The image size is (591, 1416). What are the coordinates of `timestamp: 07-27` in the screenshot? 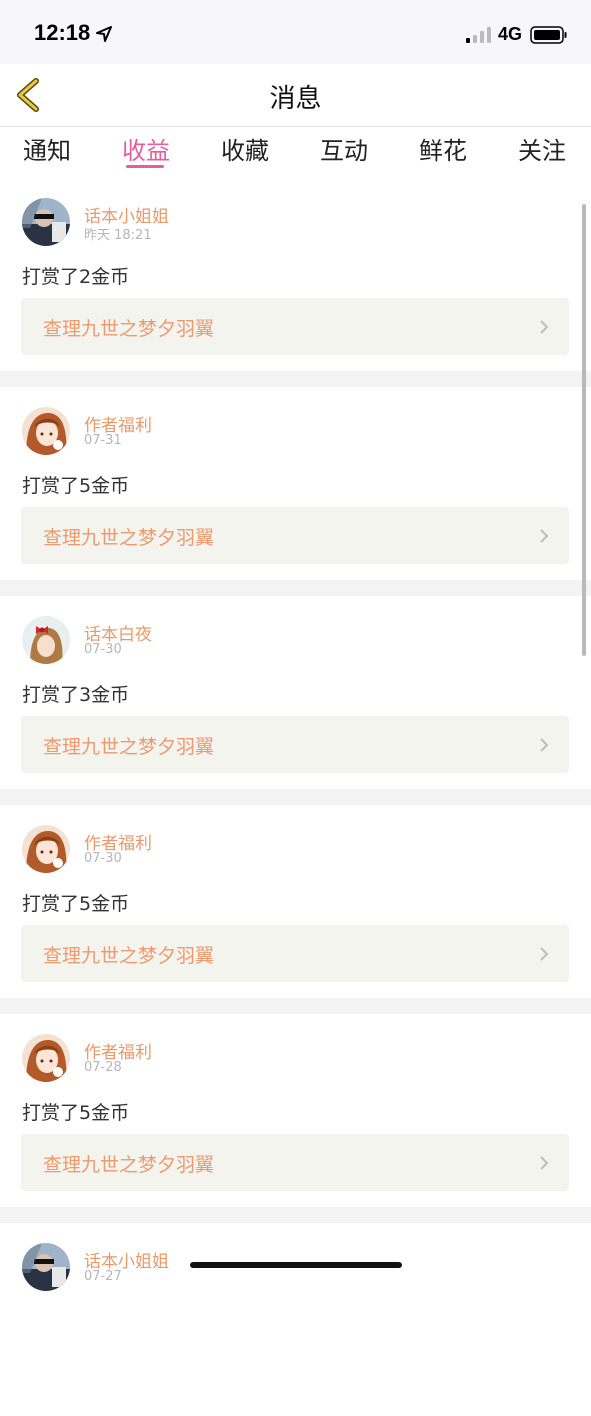 It's located at (103, 1276).